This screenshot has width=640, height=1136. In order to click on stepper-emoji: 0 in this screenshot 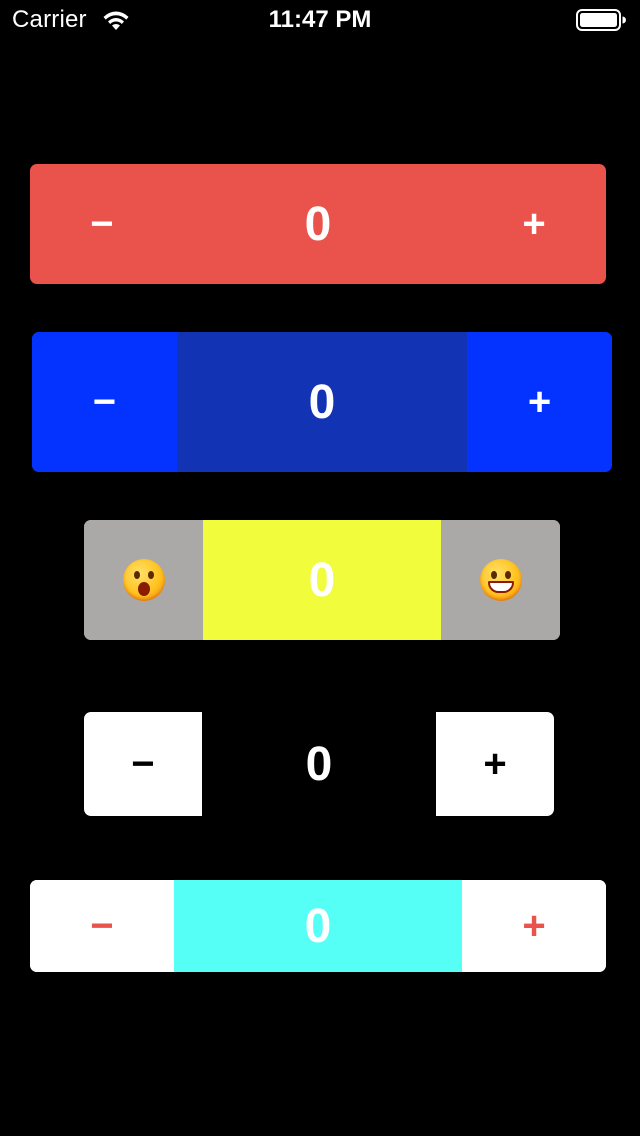, I will do `click(322, 580)`.